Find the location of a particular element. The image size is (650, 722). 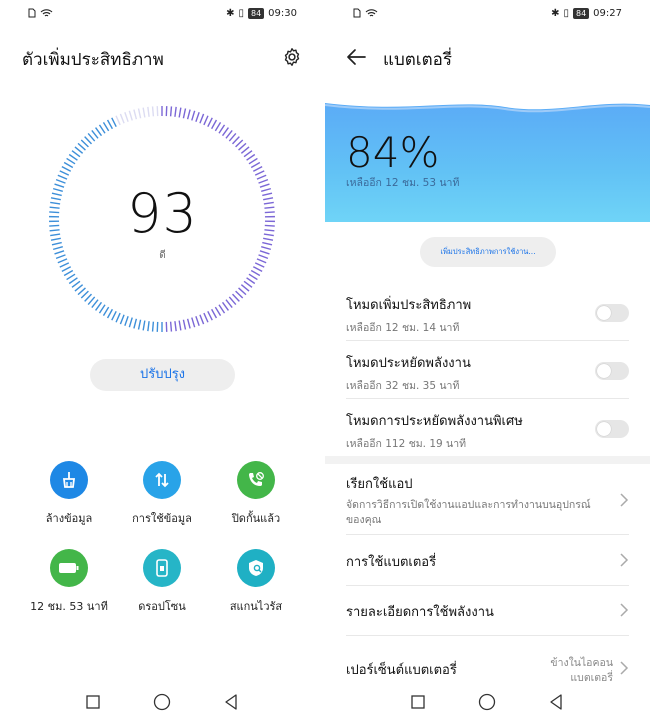

page-title: ตัวเพิ่มประสิทธิภาพ is located at coordinates (93, 60).